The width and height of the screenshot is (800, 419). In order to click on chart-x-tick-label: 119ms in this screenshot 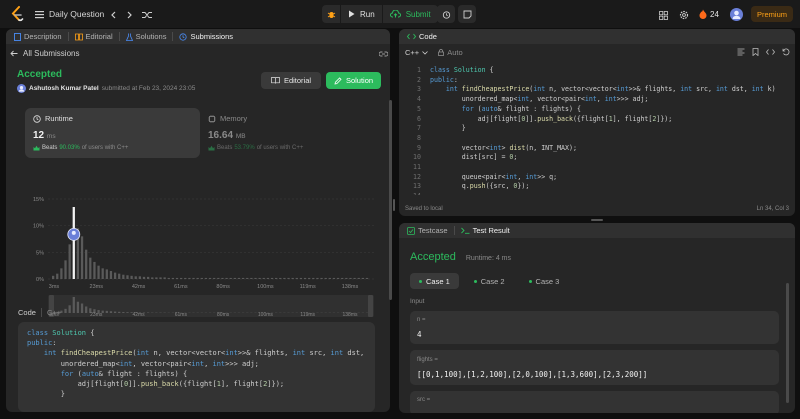, I will do `click(308, 287)`.